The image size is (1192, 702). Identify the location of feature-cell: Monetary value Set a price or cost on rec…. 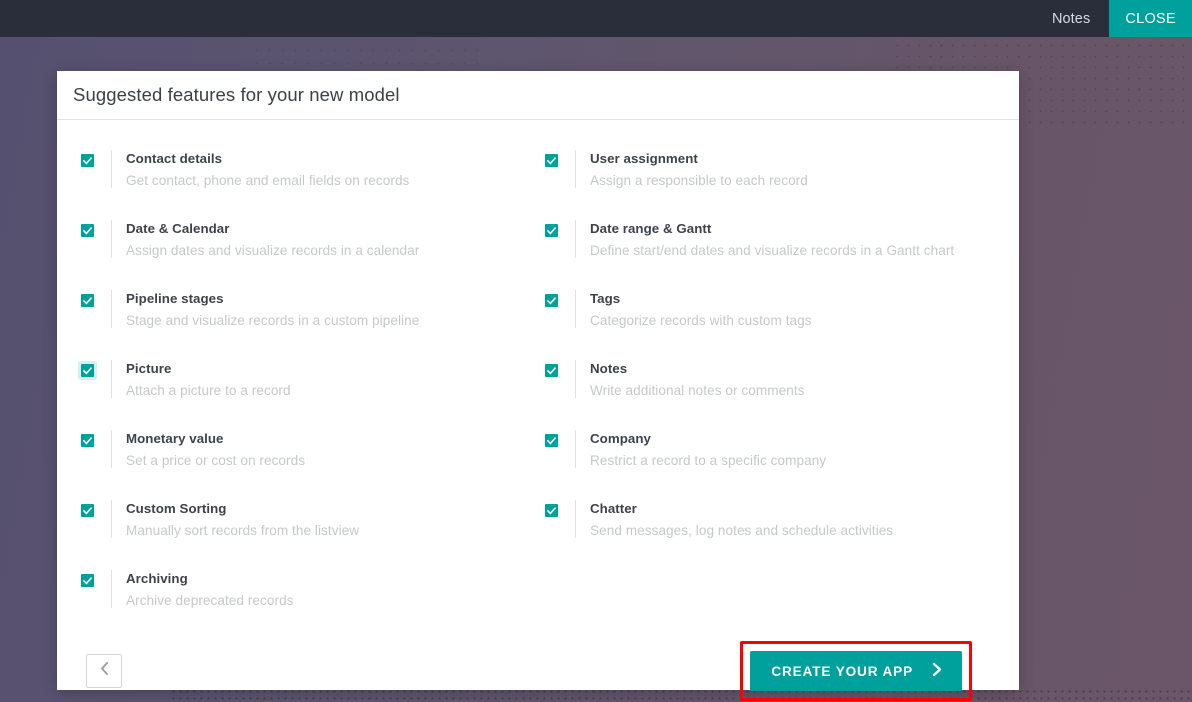
(313, 459).